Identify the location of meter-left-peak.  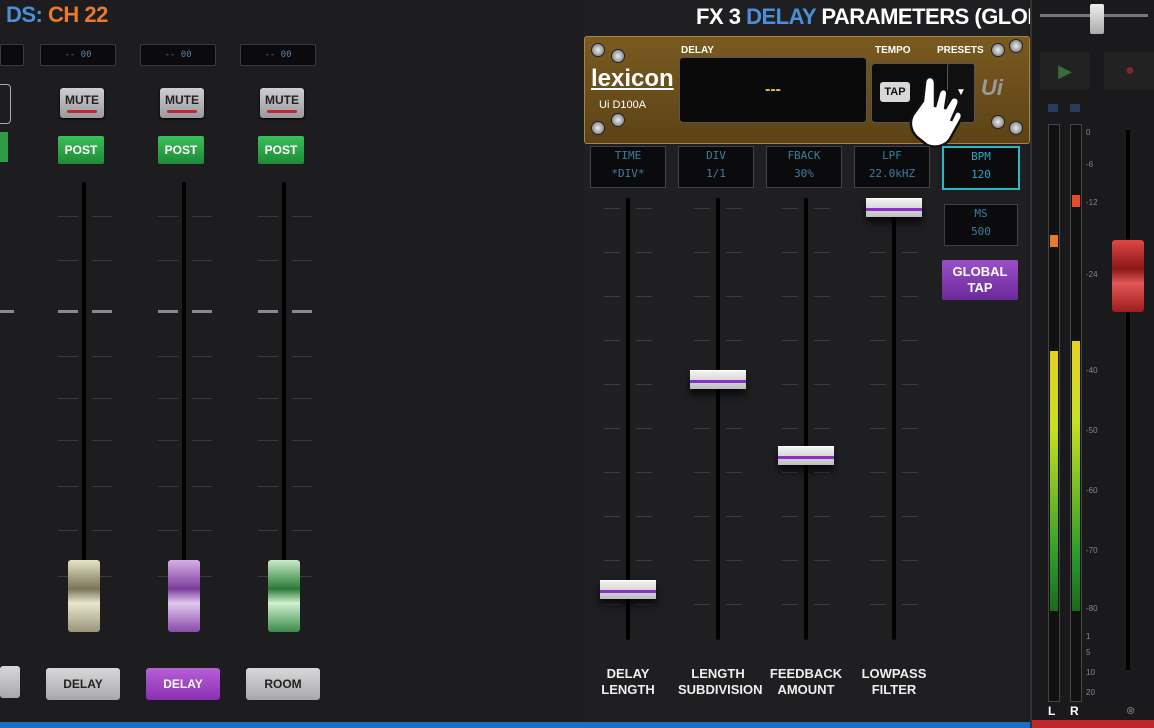
(1054, 241).